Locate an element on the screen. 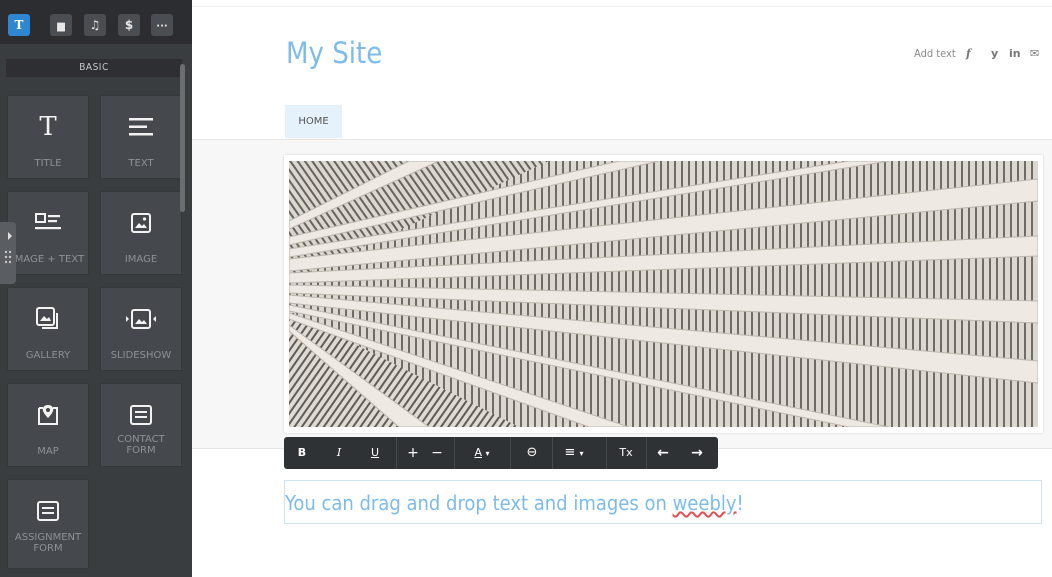 The height and width of the screenshot is (577, 1052). misspelled-word: weebly is located at coordinates (705, 503).